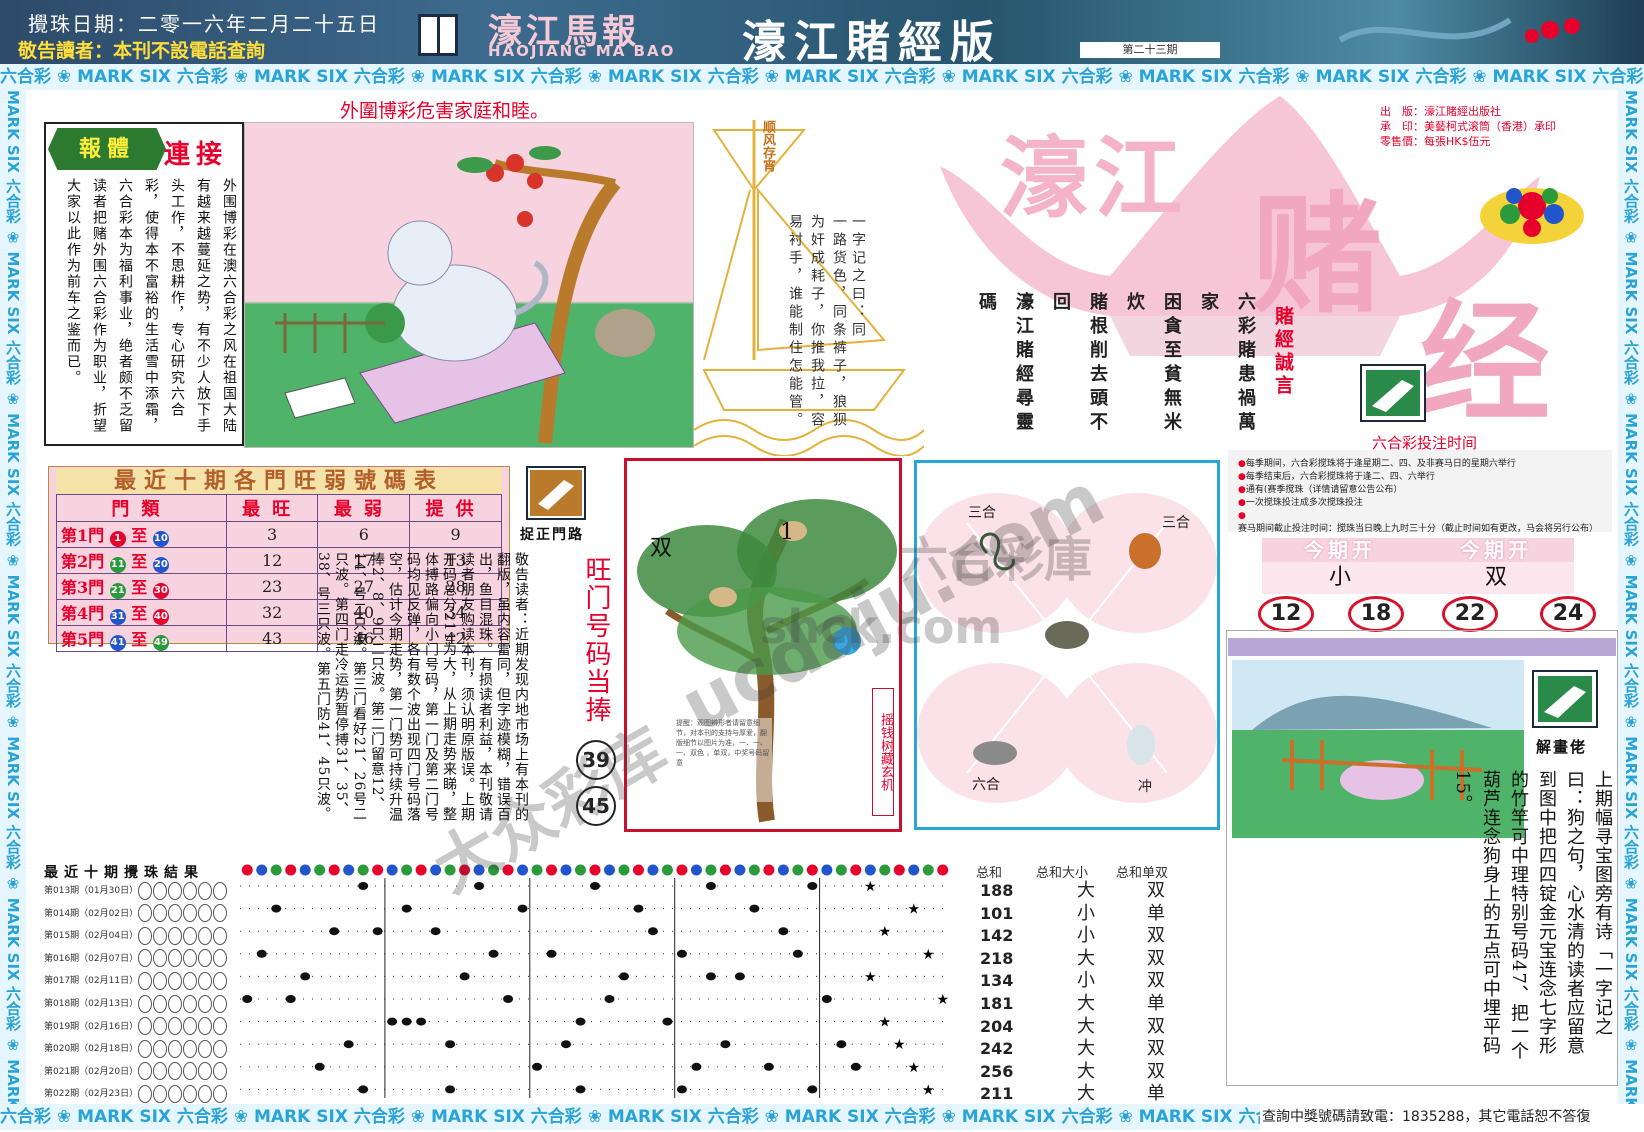 This screenshot has width=1644, height=1132. I want to click on draw-label: 第015期（02月04日）, so click(91, 936).